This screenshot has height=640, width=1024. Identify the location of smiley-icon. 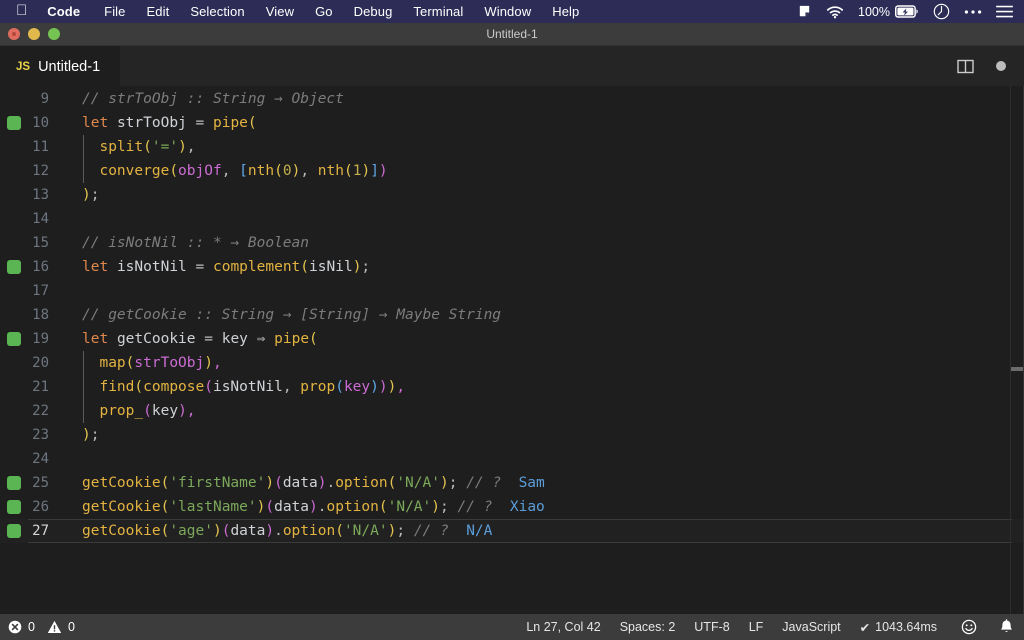
(969, 627).